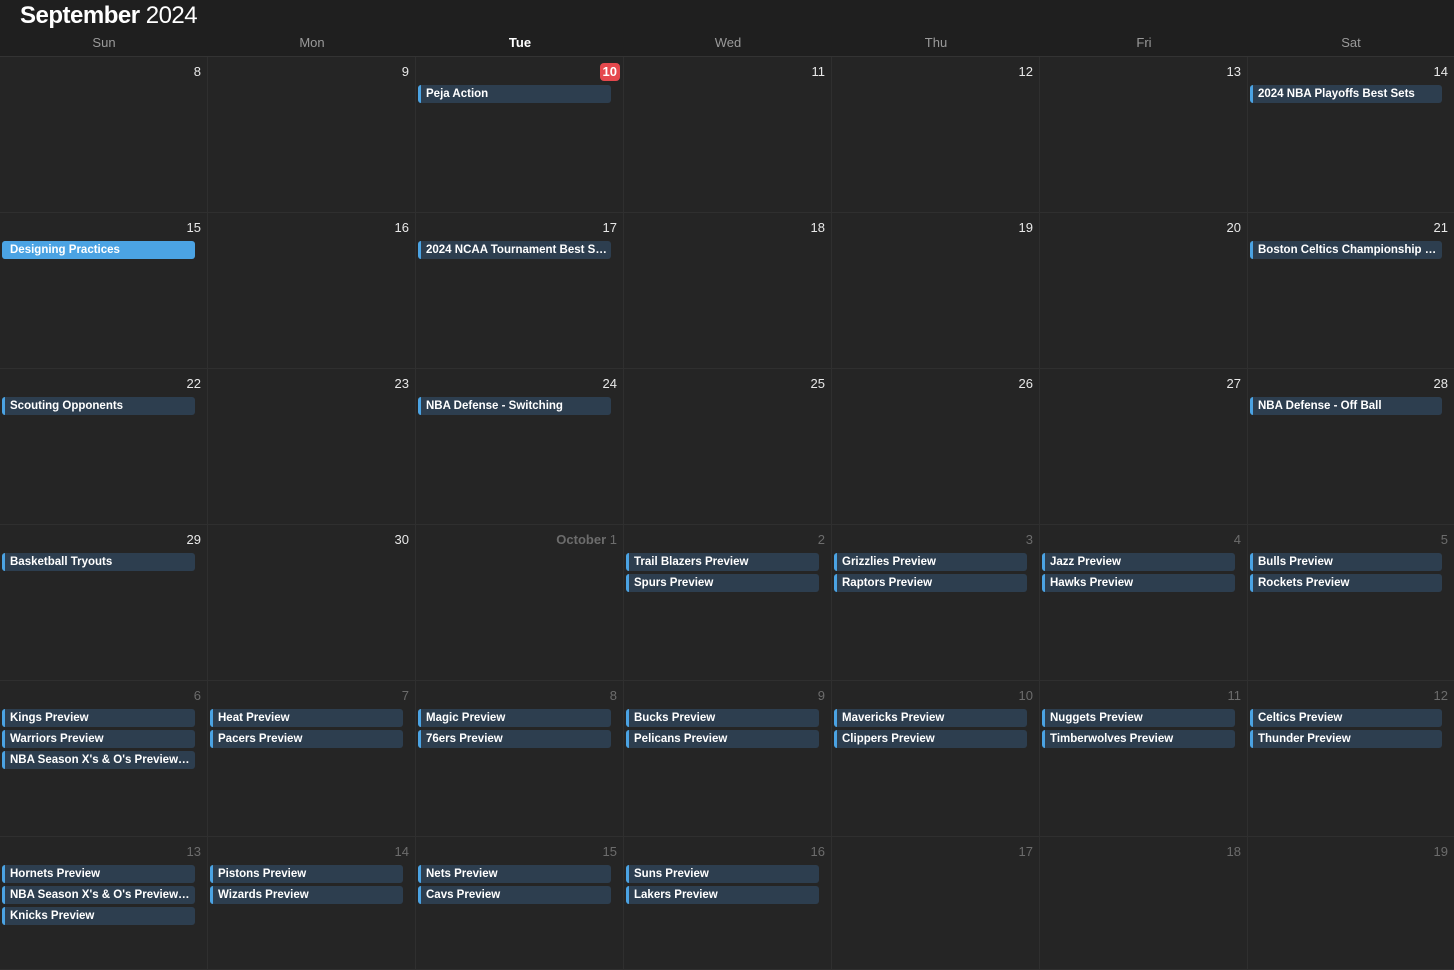 The height and width of the screenshot is (970, 1454). I want to click on day-number: 8, so click(613, 695).